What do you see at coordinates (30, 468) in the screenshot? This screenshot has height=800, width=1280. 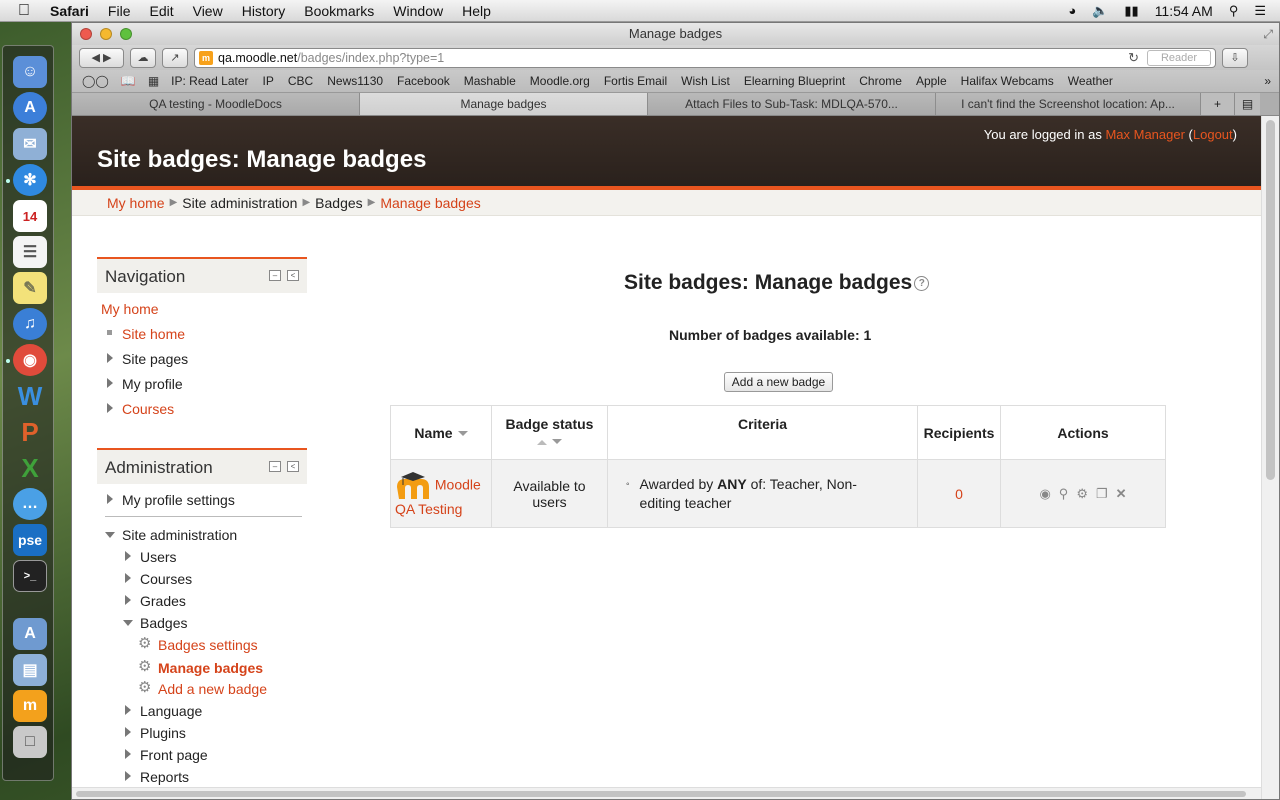 I see `excel-icon: X` at bounding box center [30, 468].